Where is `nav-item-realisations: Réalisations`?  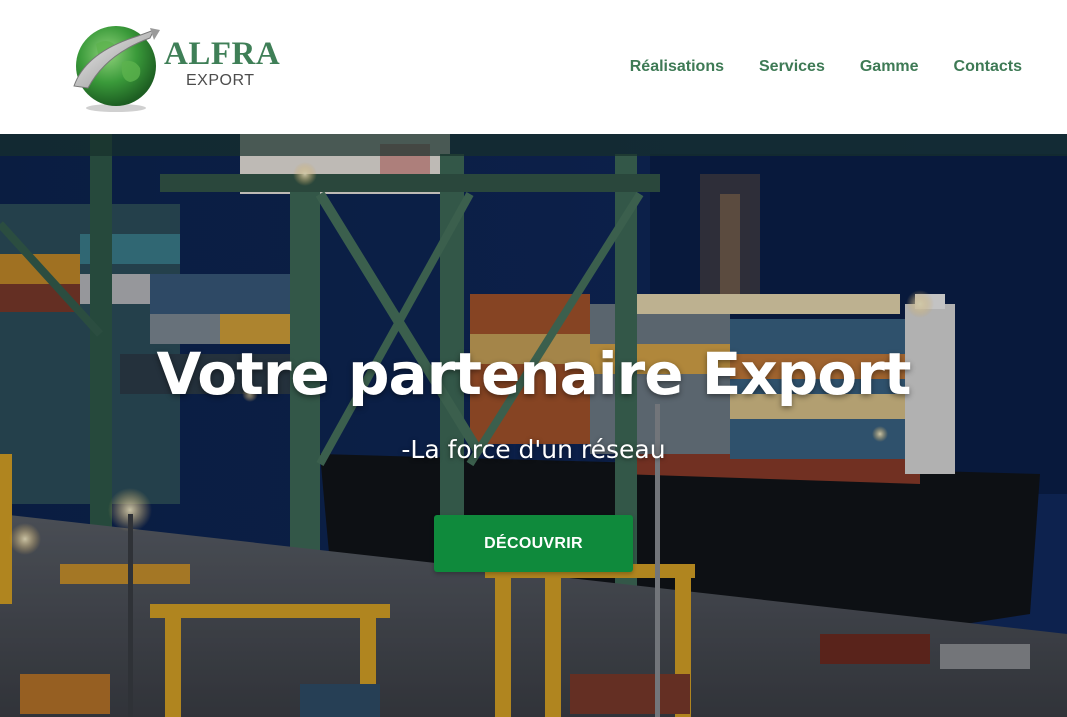 nav-item-realisations: Réalisations is located at coordinates (677, 67).